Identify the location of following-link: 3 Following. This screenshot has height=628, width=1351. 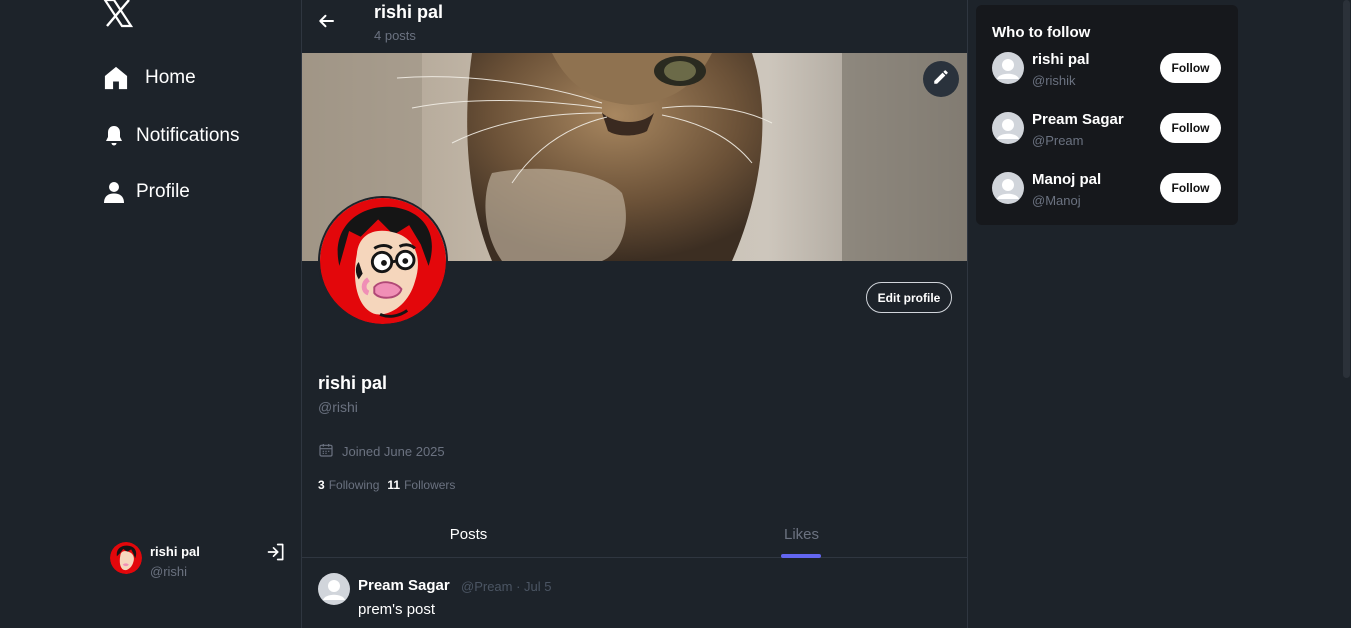
(348, 485).